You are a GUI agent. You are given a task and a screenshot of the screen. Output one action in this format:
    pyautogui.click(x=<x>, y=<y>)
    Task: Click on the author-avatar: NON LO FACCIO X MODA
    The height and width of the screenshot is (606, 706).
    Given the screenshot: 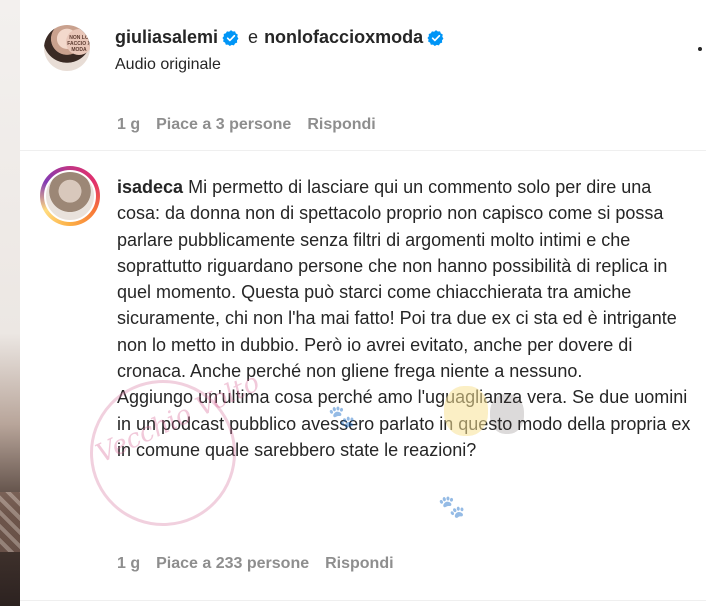 What is the action you would take?
    pyautogui.click(x=67, y=48)
    